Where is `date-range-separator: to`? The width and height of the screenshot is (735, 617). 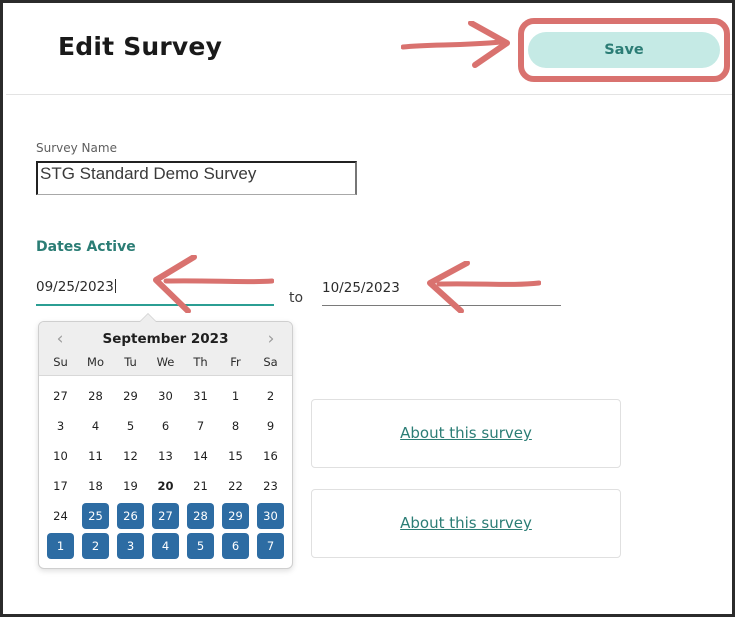 date-range-separator: to is located at coordinates (296, 298).